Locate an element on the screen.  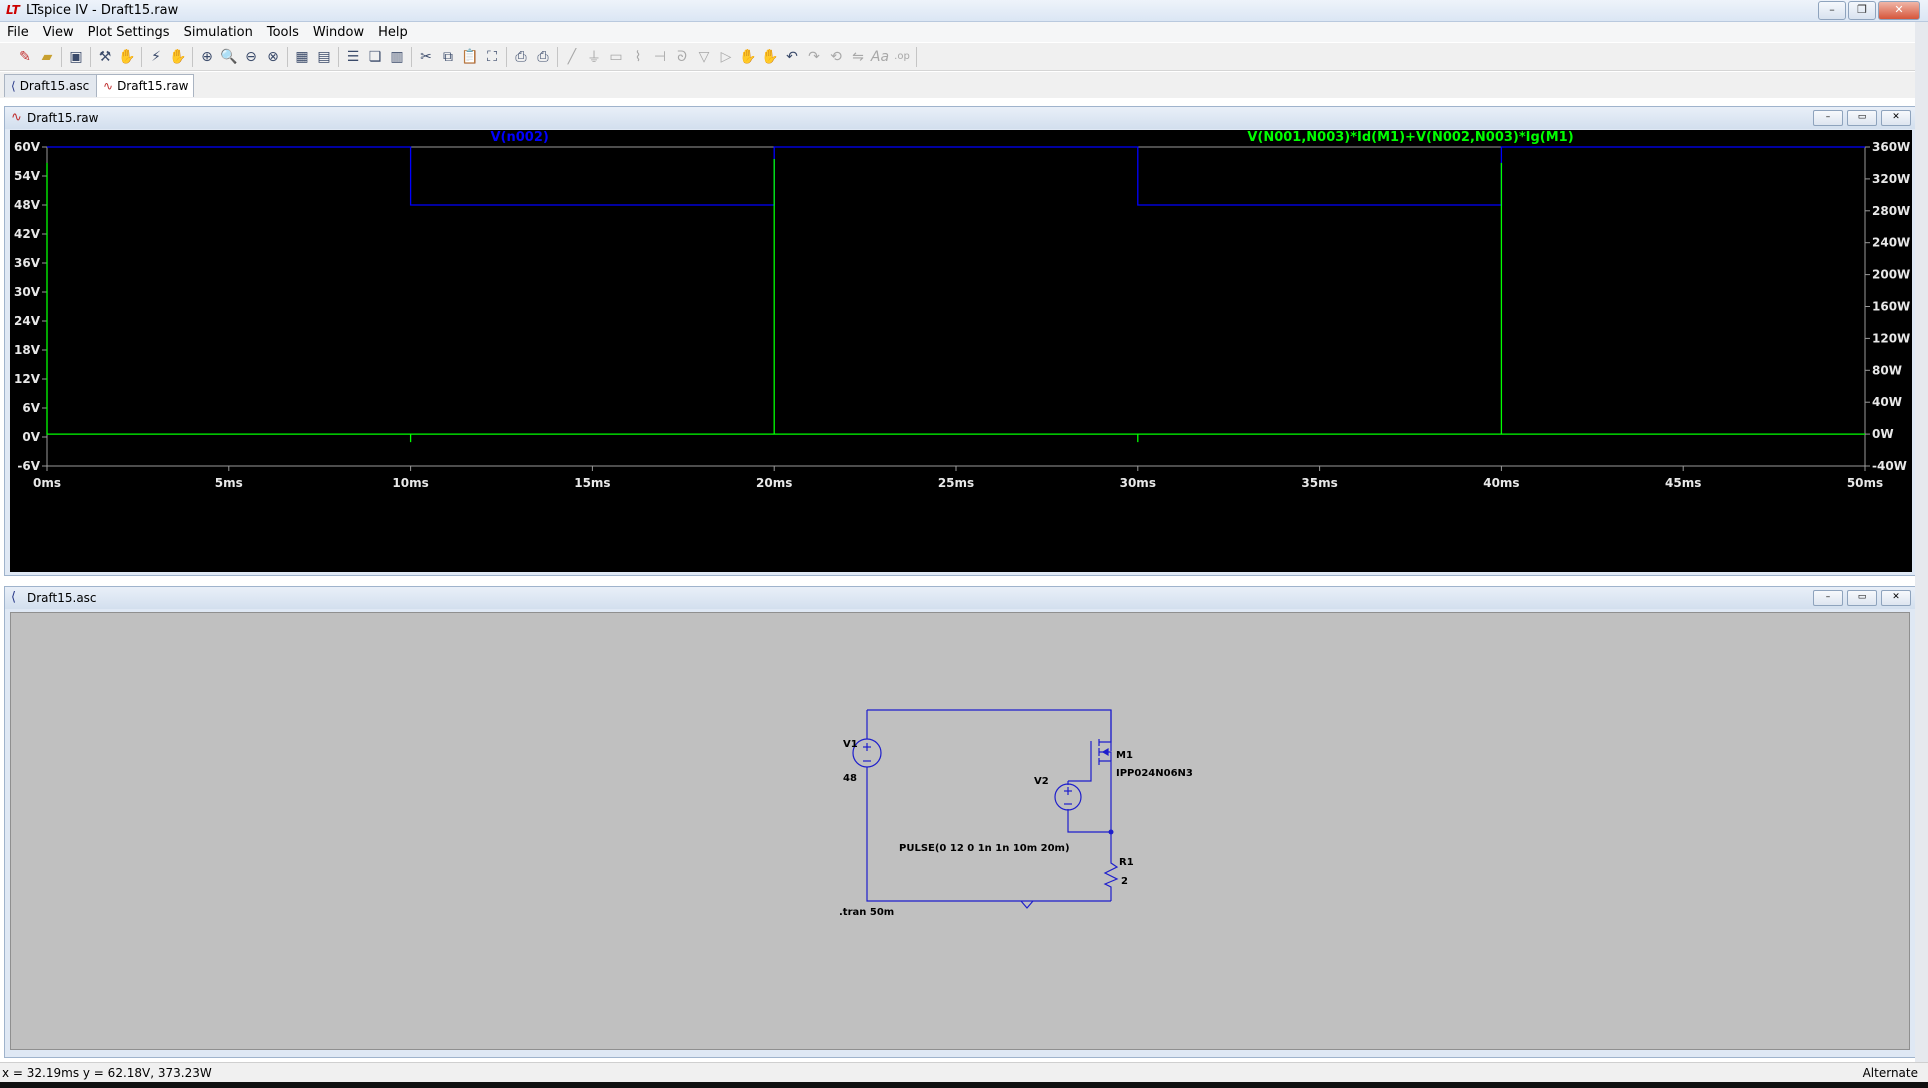
y-right-tick-label: 360W is located at coordinates (1891, 147).